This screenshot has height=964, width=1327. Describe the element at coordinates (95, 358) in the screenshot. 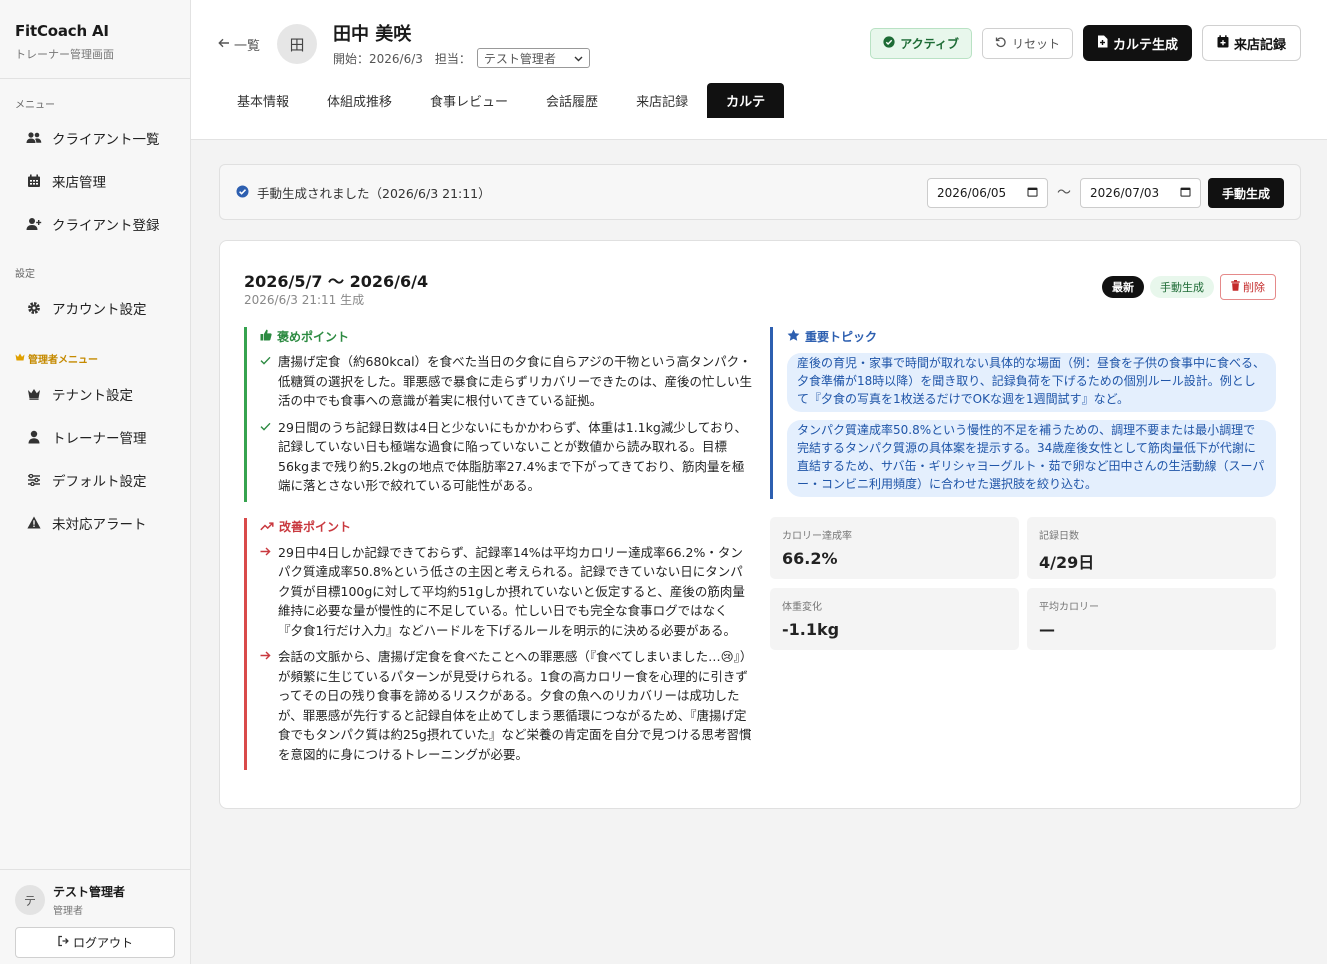

I see `admin-section-label: 管理者メニュー` at that location.